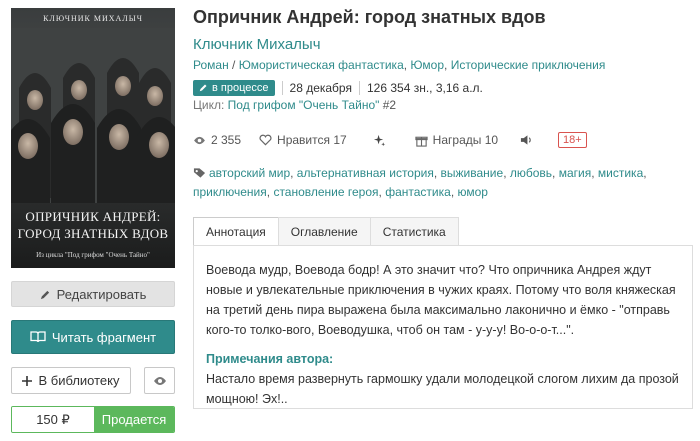 The width and height of the screenshot is (700, 441). What do you see at coordinates (79, 380) in the screenshot?
I see `add-to-library-label: В библиотеку` at bounding box center [79, 380].